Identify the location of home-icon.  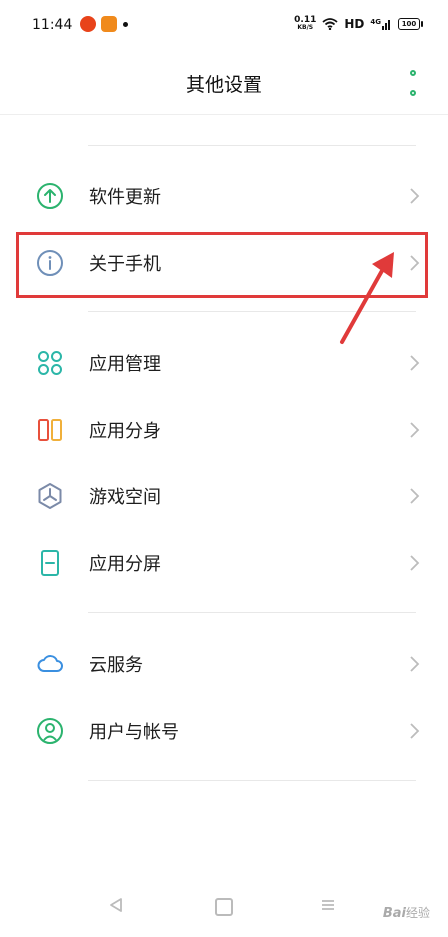
(224, 907).